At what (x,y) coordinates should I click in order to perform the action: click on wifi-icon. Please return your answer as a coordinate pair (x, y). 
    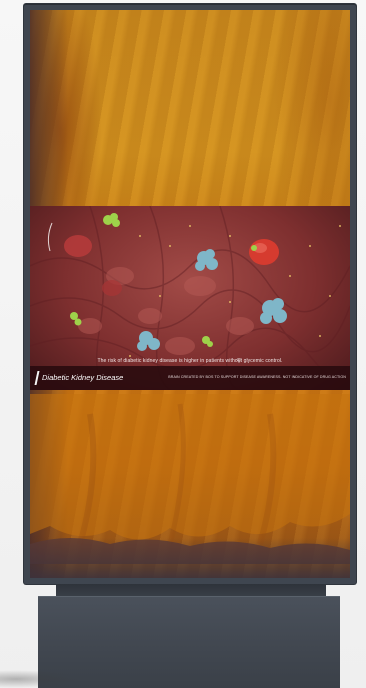
    Looking at the image, I should click on (239, 360).